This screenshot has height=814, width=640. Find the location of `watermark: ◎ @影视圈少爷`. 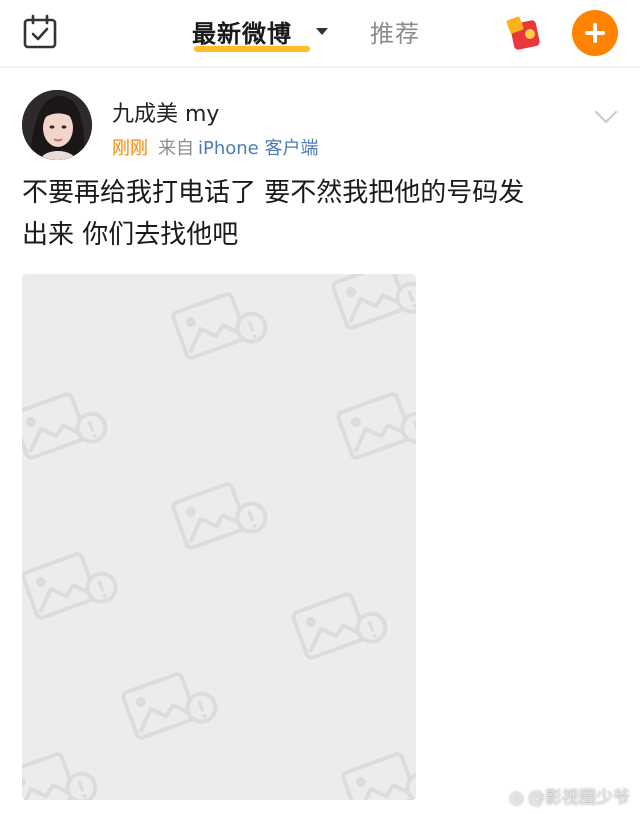

watermark: ◎ @影视圈少爷 is located at coordinates (569, 795).